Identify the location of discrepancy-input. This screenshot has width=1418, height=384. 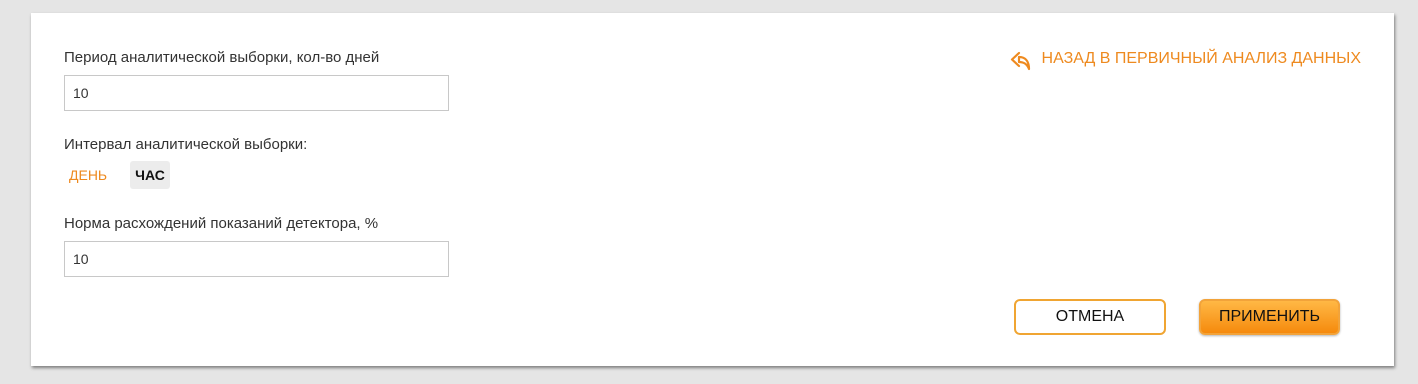
(256, 259).